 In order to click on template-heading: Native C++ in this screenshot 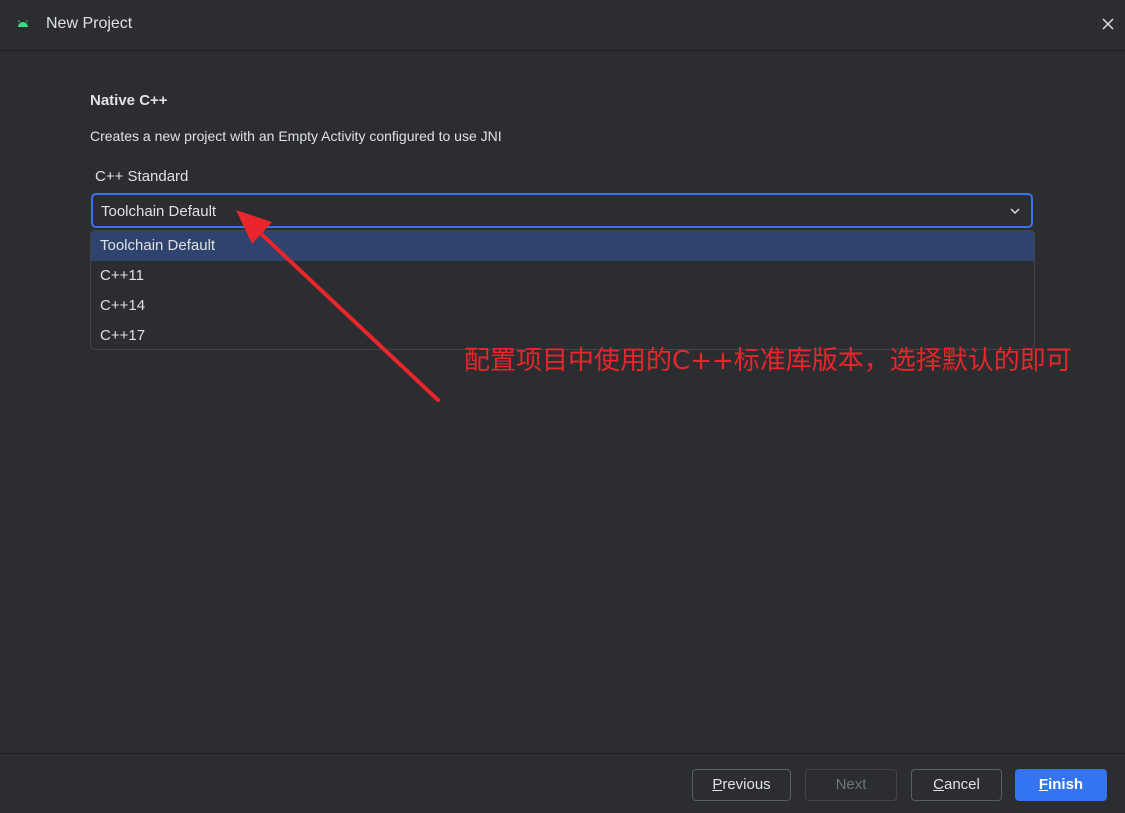, I will do `click(129, 100)`.